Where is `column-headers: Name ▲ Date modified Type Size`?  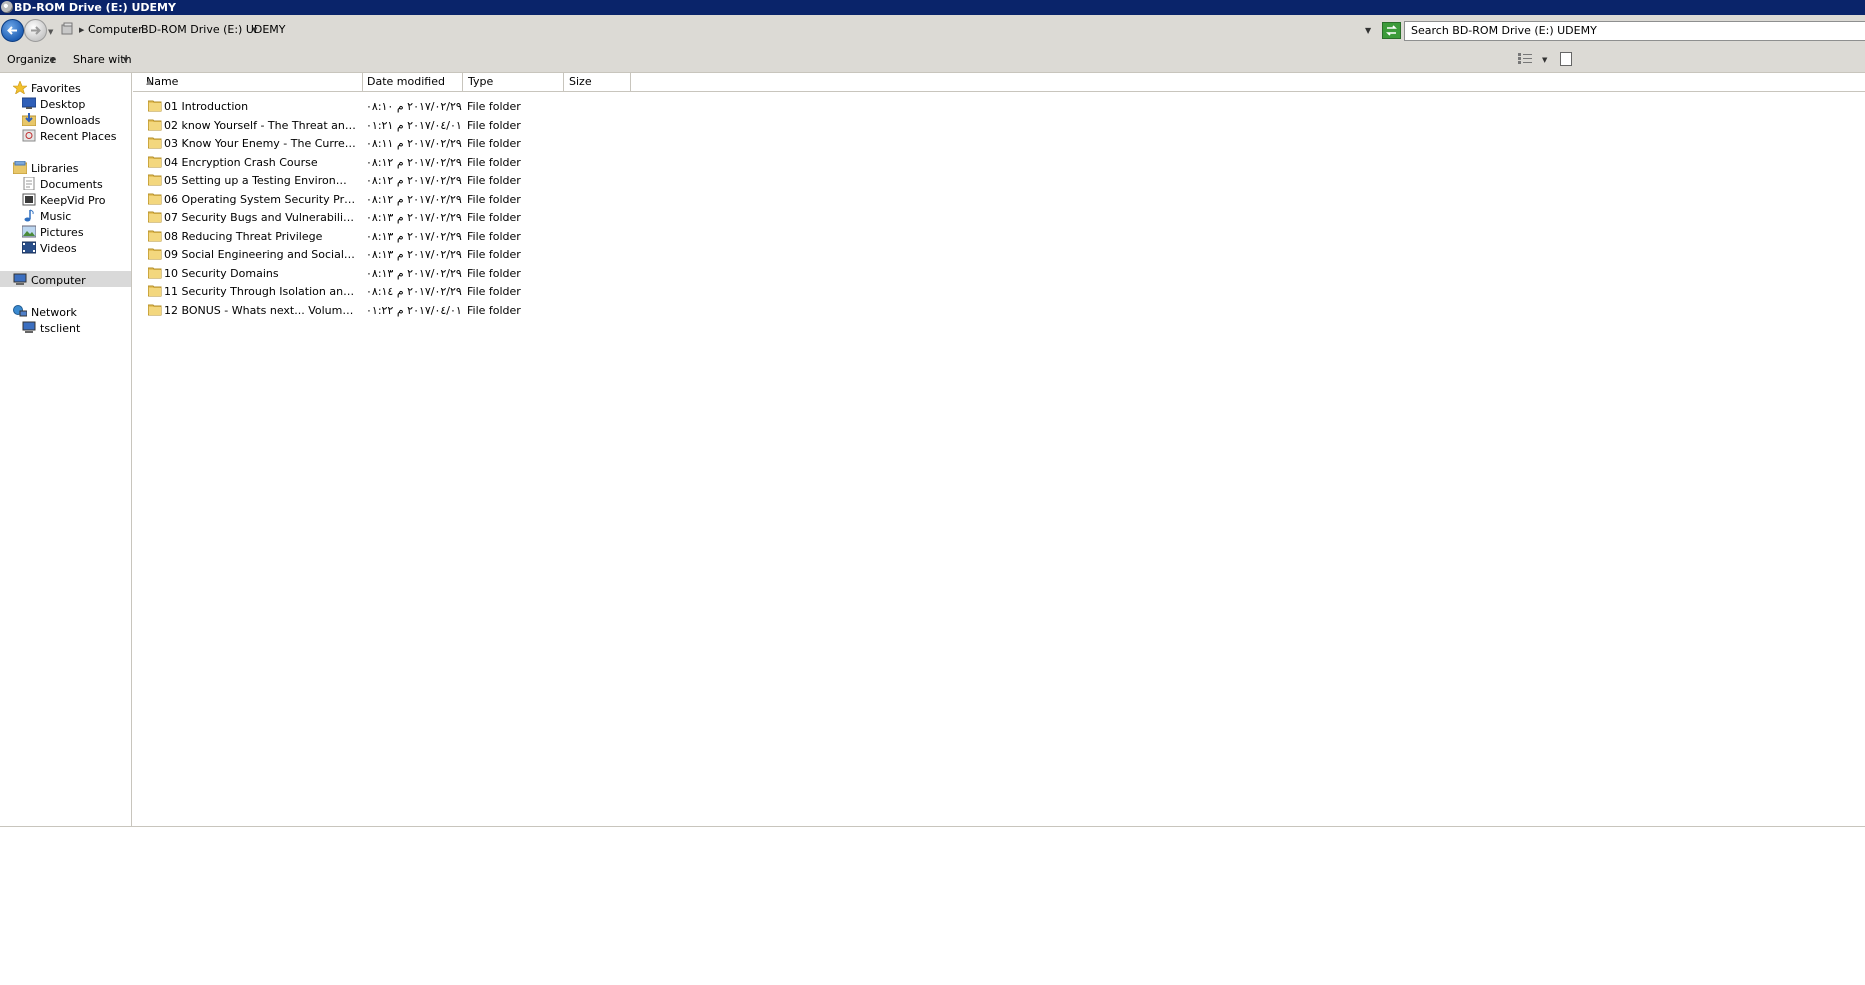 column-headers: Name ▲ Date modified Type Size is located at coordinates (999, 82).